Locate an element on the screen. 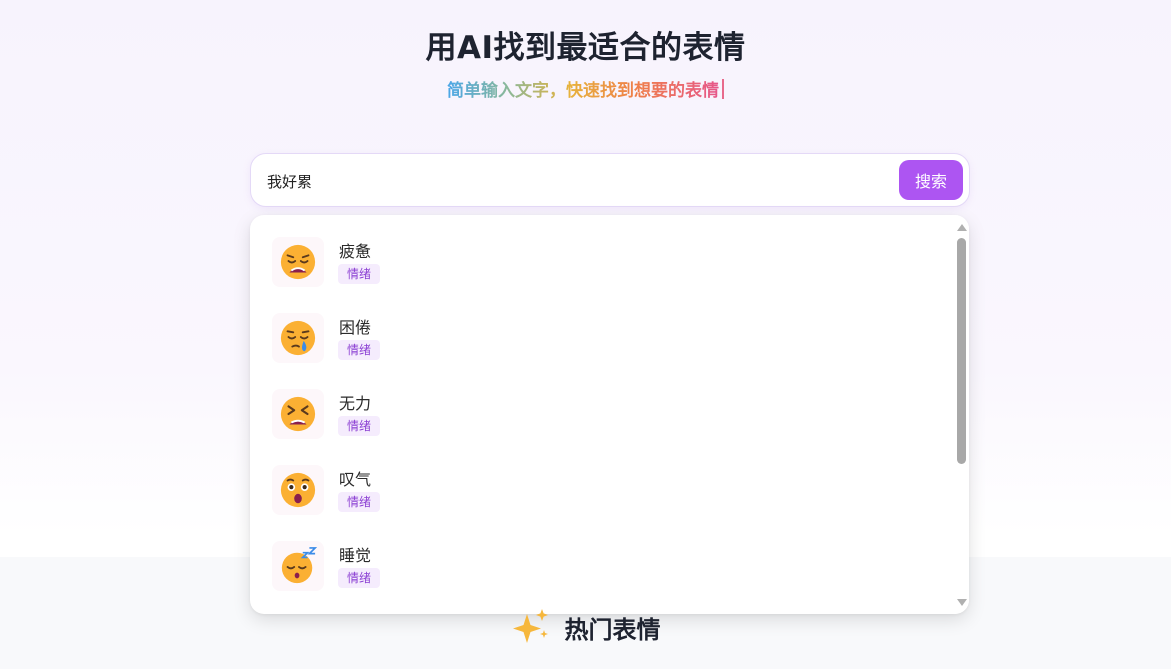 This screenshot has height=669, width=1171. subtitle-text: 简单输入文字，快速找到想要的表情 is located at coordinates (583, 91).